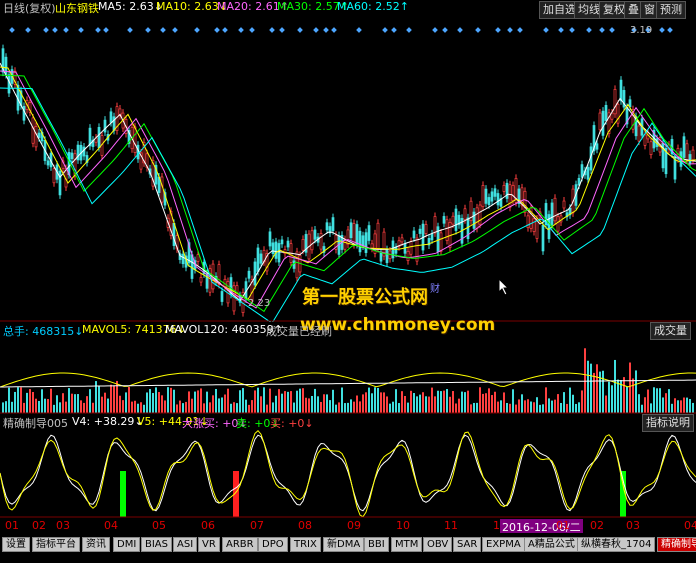  Describe the element at coordinates (376, 544) in the screenshot. I see `tab-bbi: BBI` at that location.